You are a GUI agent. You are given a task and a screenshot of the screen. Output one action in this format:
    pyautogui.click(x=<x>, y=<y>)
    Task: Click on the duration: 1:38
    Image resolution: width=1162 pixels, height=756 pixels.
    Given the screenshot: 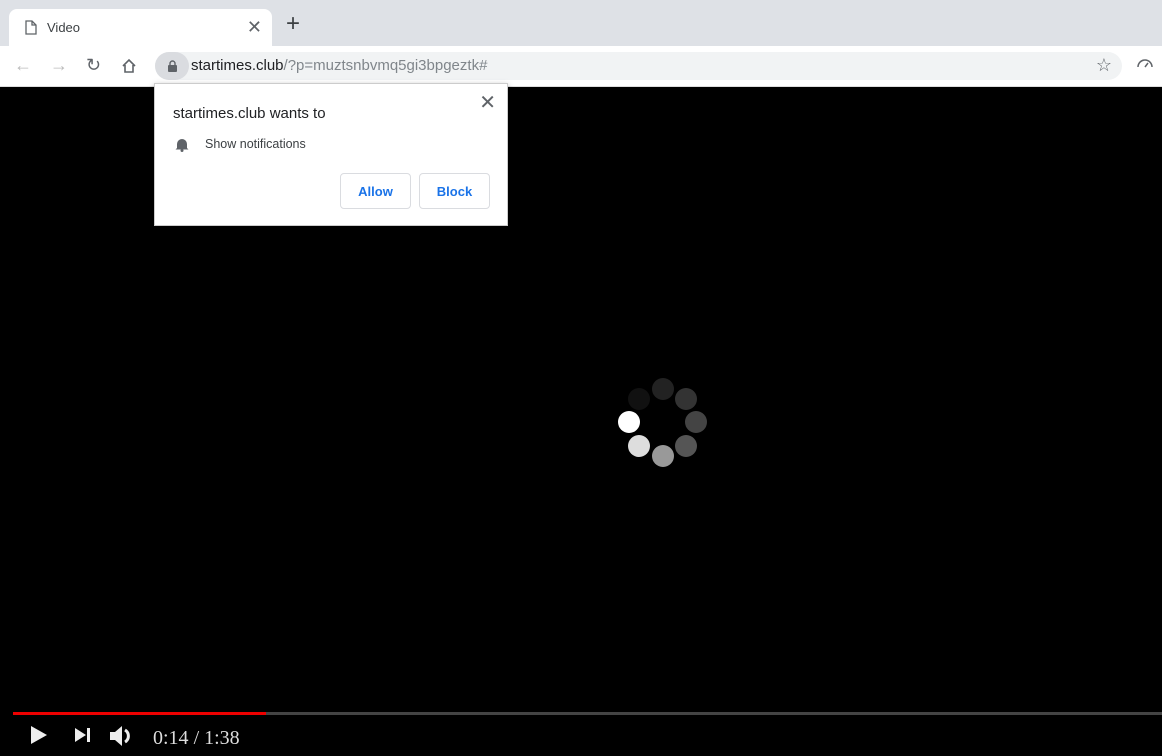 What is the action you would take?
    pyautogui.click(x=222, y=738)
    